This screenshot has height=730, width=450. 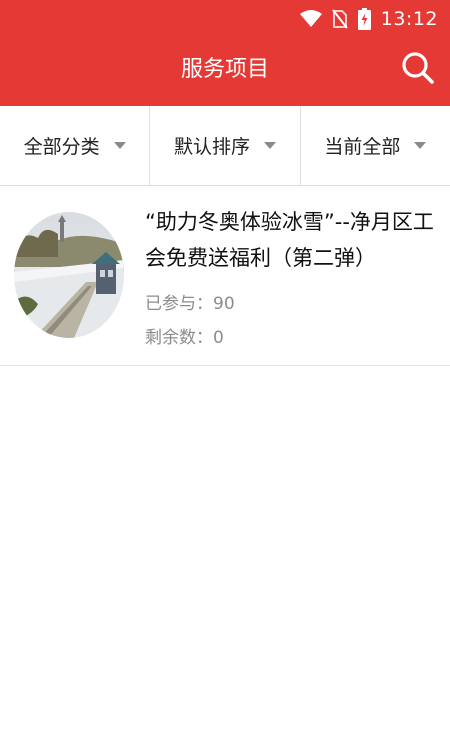 I want to click on joined-value: 90, so click(x=224, y=304).